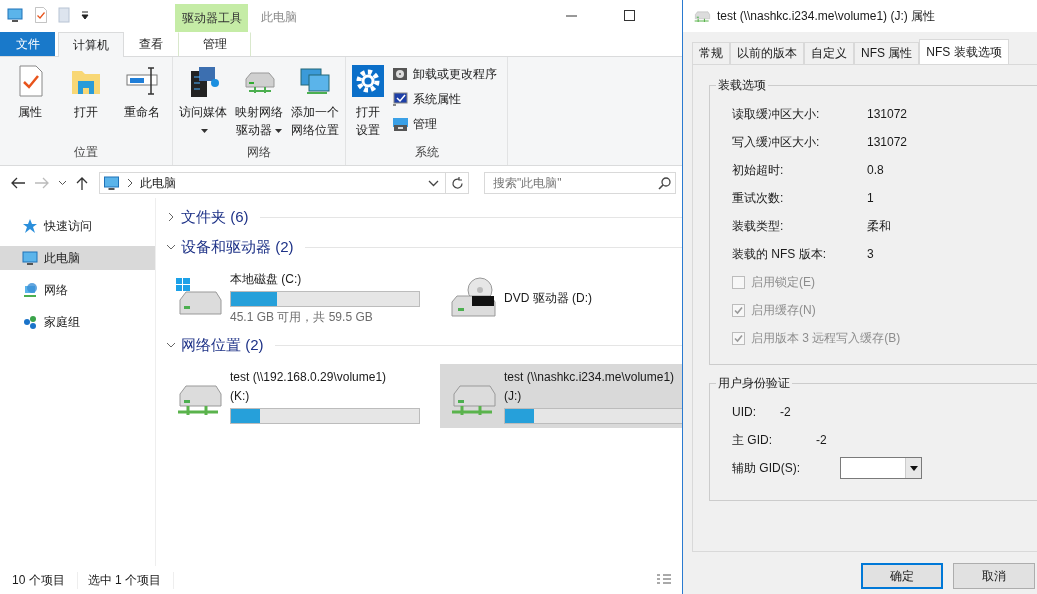  I want to click on search-icon, so click(664, 183).